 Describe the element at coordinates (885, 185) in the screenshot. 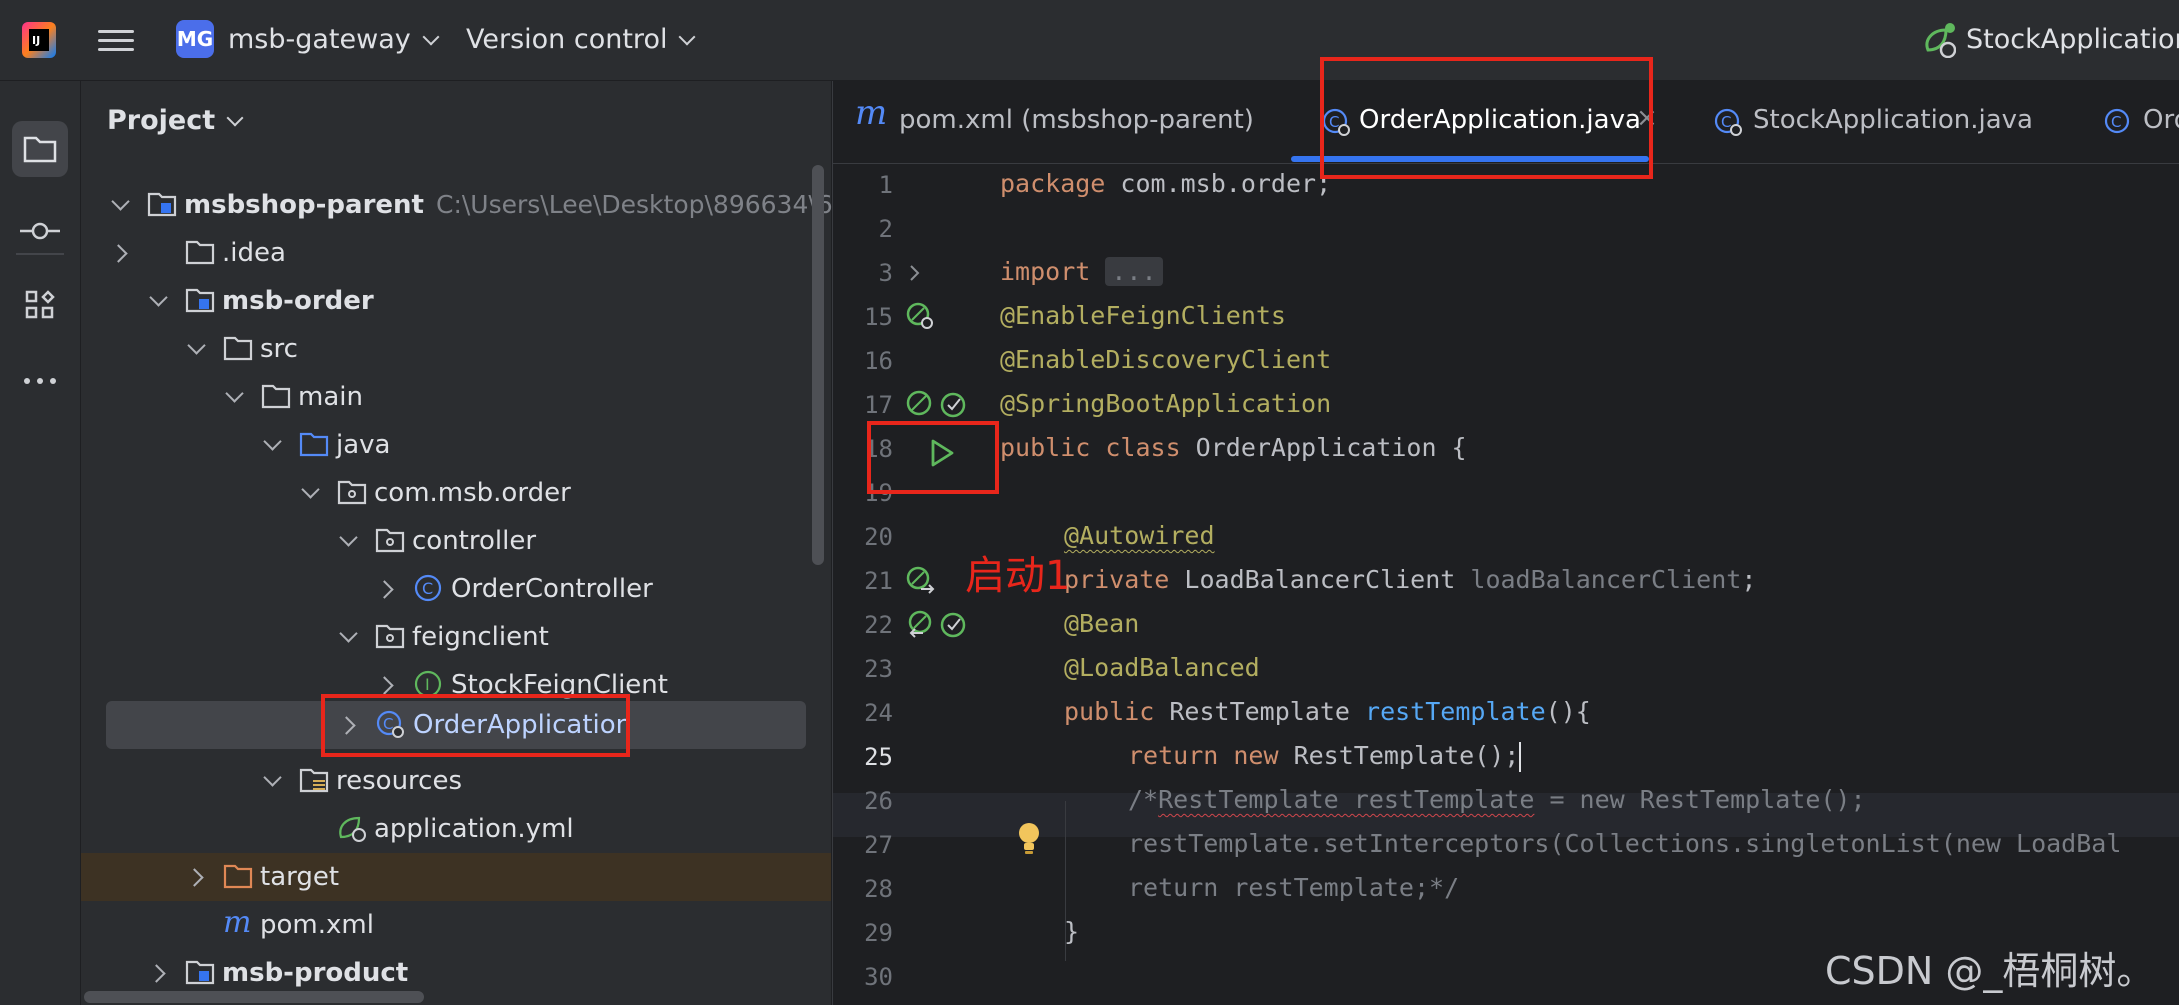

I see `line-number: 1` at that location.